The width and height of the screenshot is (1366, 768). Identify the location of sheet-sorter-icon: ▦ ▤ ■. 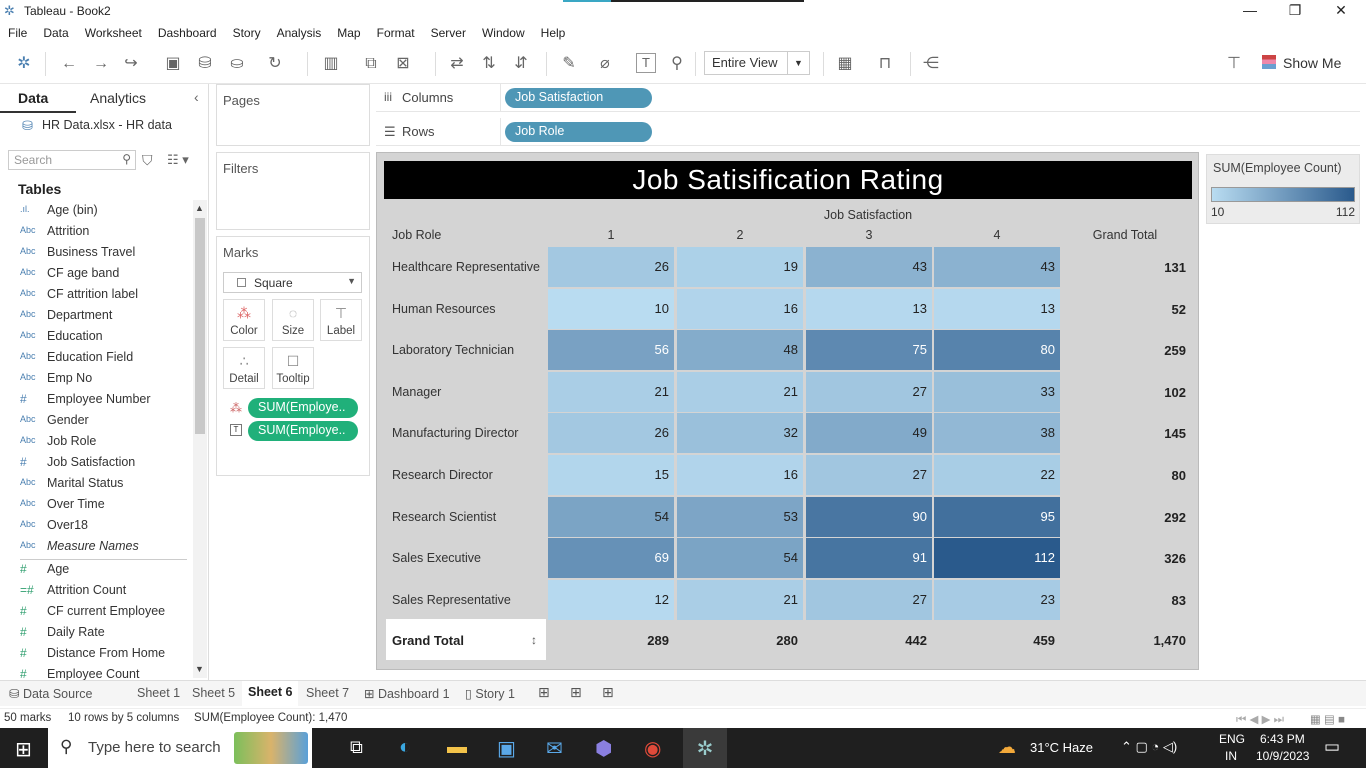
(1327, 719).